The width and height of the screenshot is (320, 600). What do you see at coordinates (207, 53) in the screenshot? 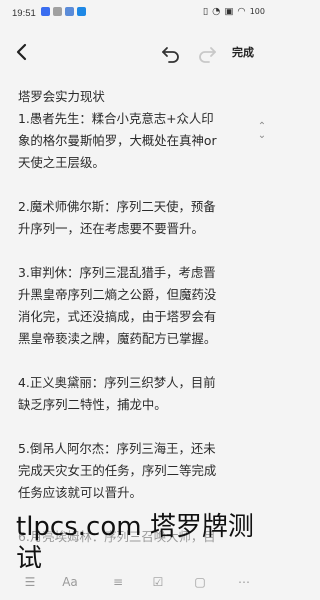
I see `redo-icon` at bounding box center [207, 53].